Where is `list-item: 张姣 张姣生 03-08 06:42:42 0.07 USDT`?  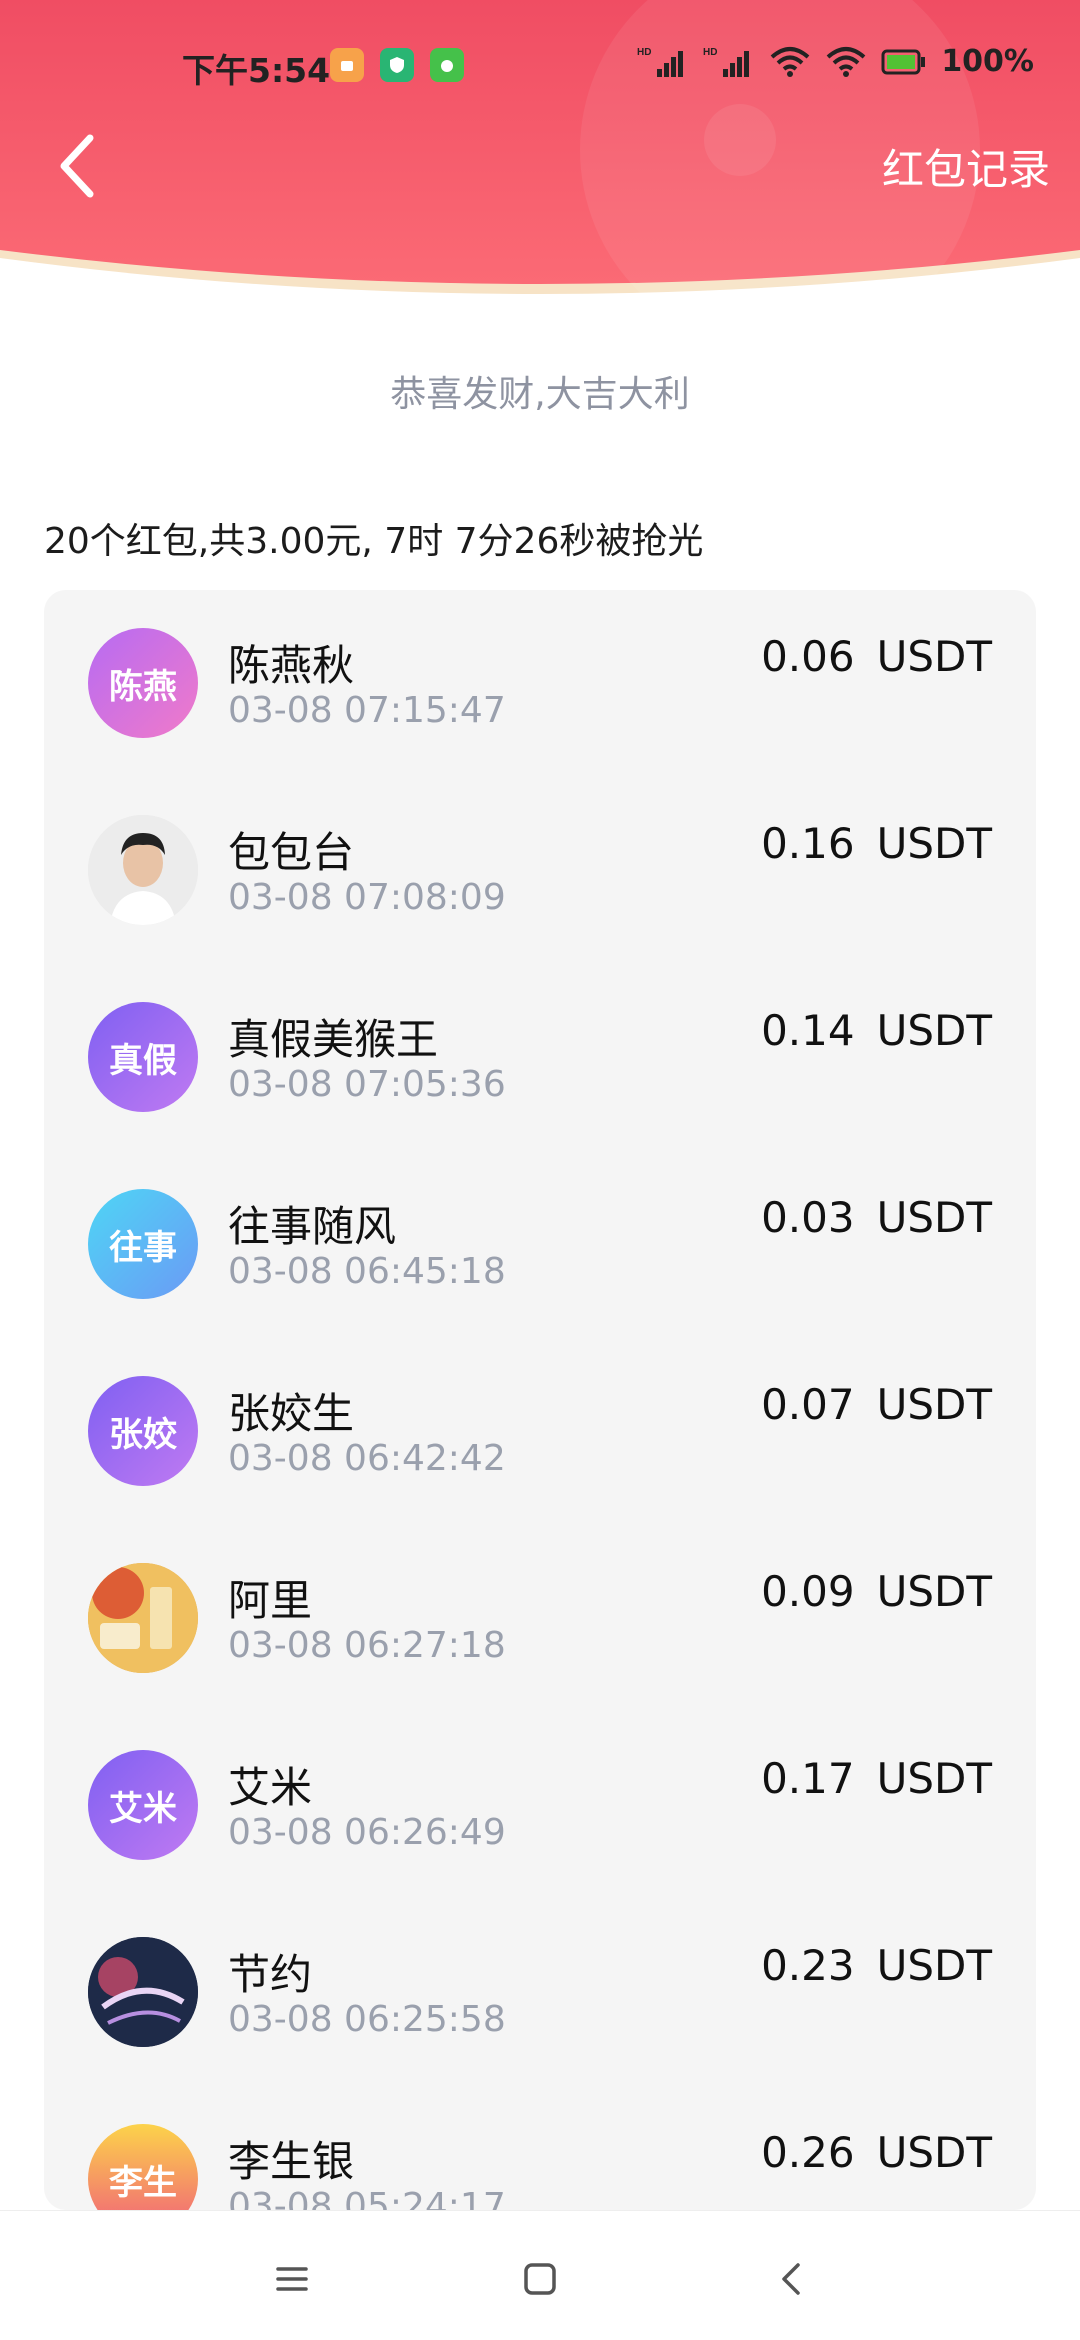 list-item: 张姣 张姣生 03-08 06:42:42 0.07 USDT is located at coordinates (540, 1431).